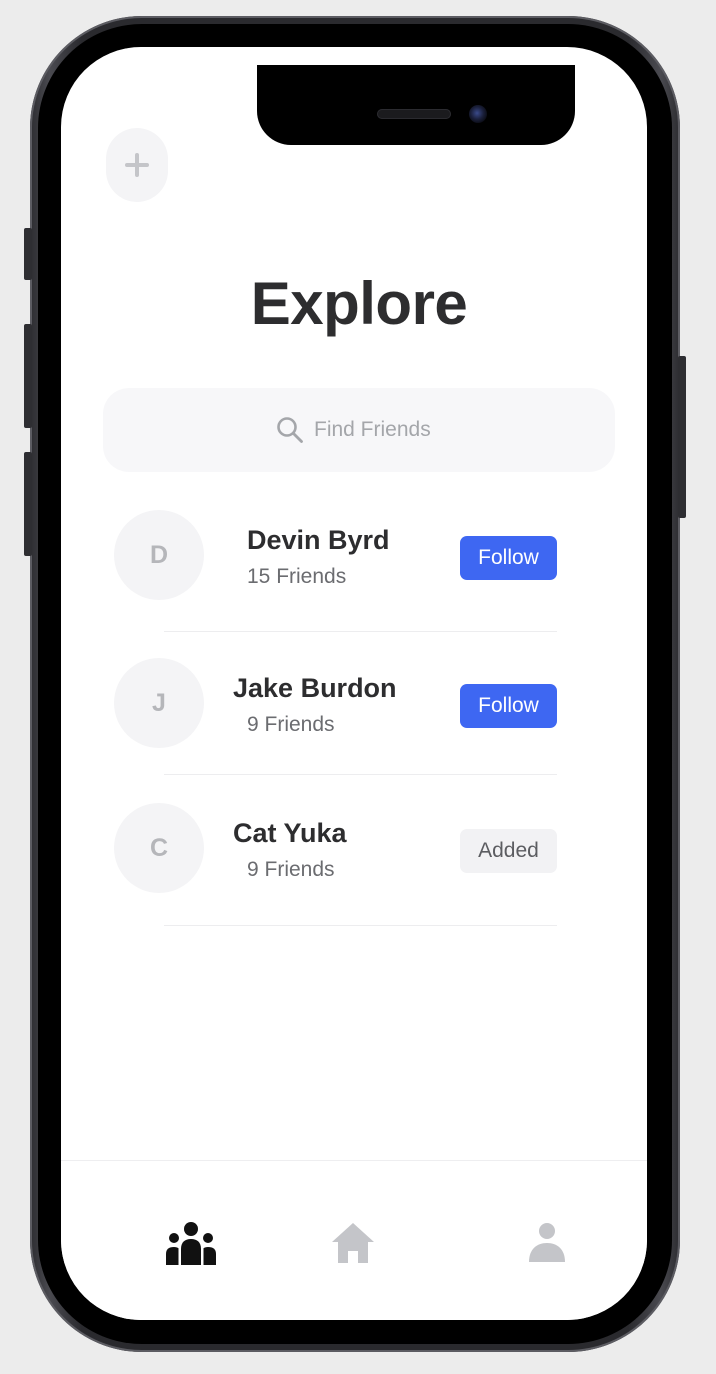 The image size is (716, 1374). What do you see at coordinates (508, 851) in the screenshot?
I see `added-button: Added` at bounding box center [508, 851].